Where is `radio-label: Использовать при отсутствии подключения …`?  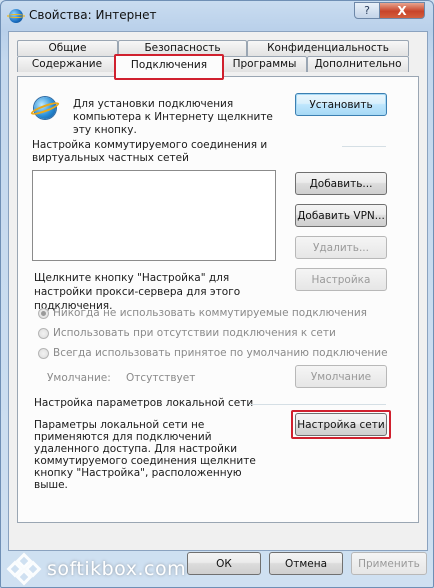
radio-label: Использовать при отсутствии подключения … is located at coordinates (194, 333).